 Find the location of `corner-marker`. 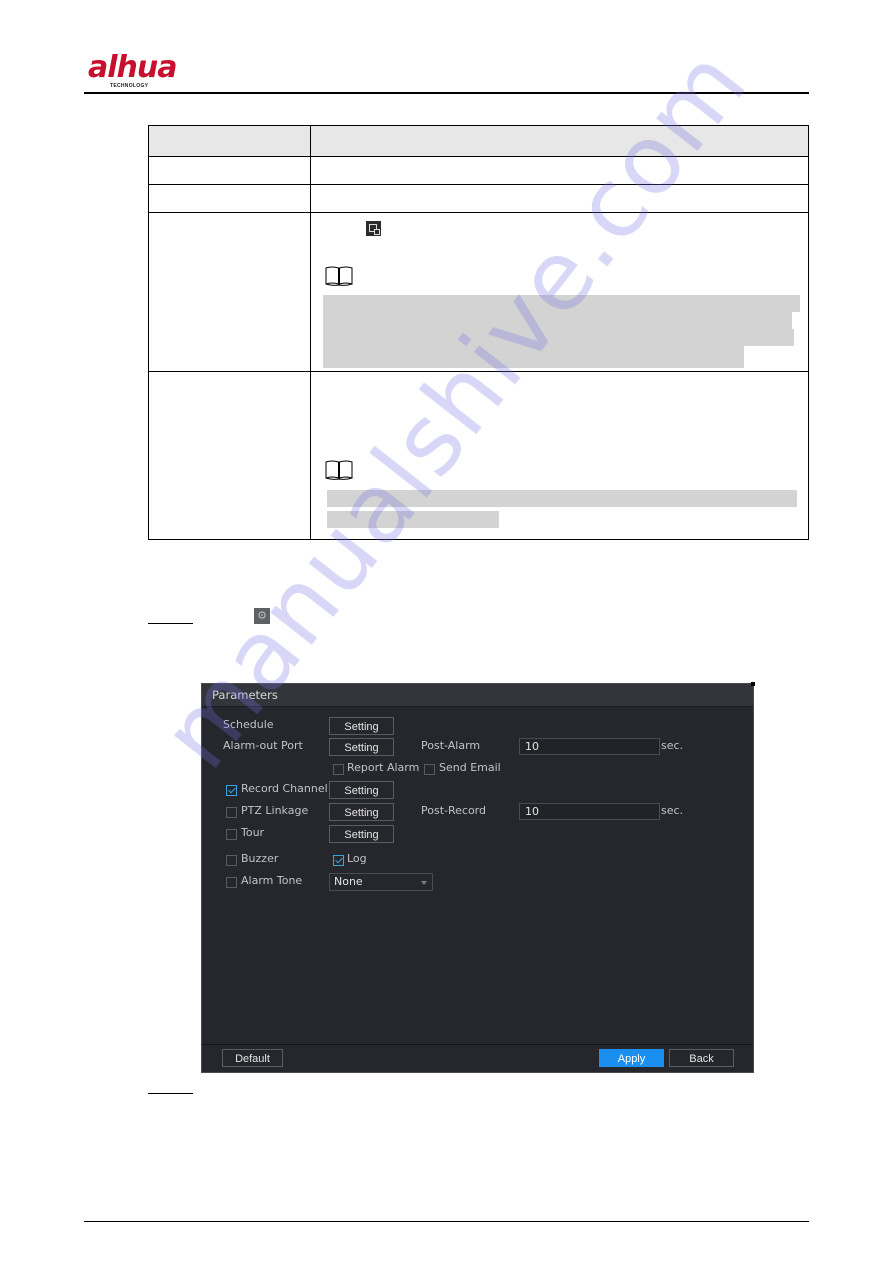

corner-marker is located at coordinates (753, 684).